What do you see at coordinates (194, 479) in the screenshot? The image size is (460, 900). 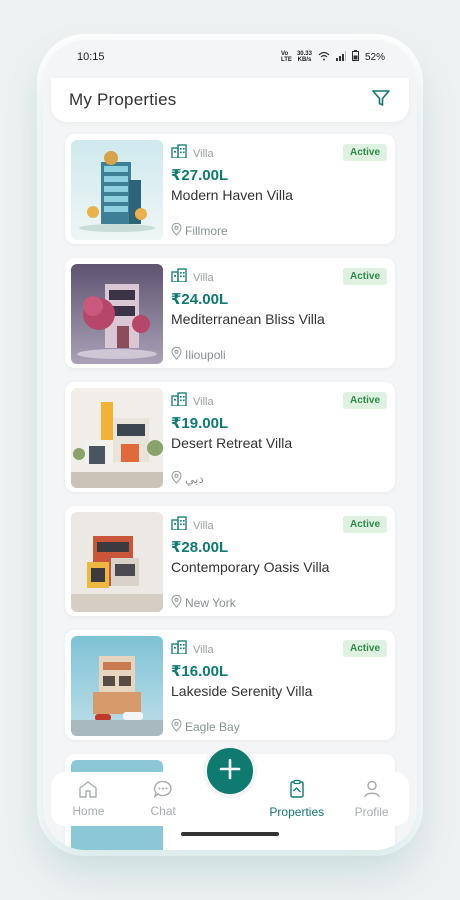 I see `location-text: دبي` at bounding box center [194, 479].